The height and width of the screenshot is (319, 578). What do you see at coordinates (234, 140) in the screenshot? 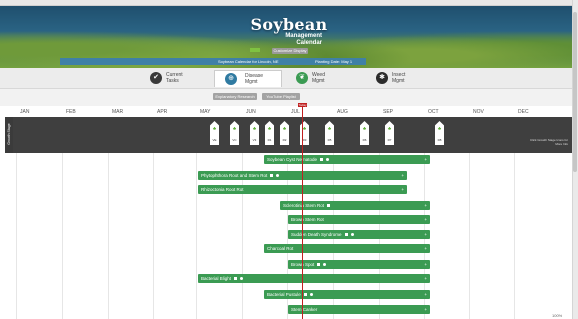
I see `growth-stage-code: VC` at bounding box center [234, 140].